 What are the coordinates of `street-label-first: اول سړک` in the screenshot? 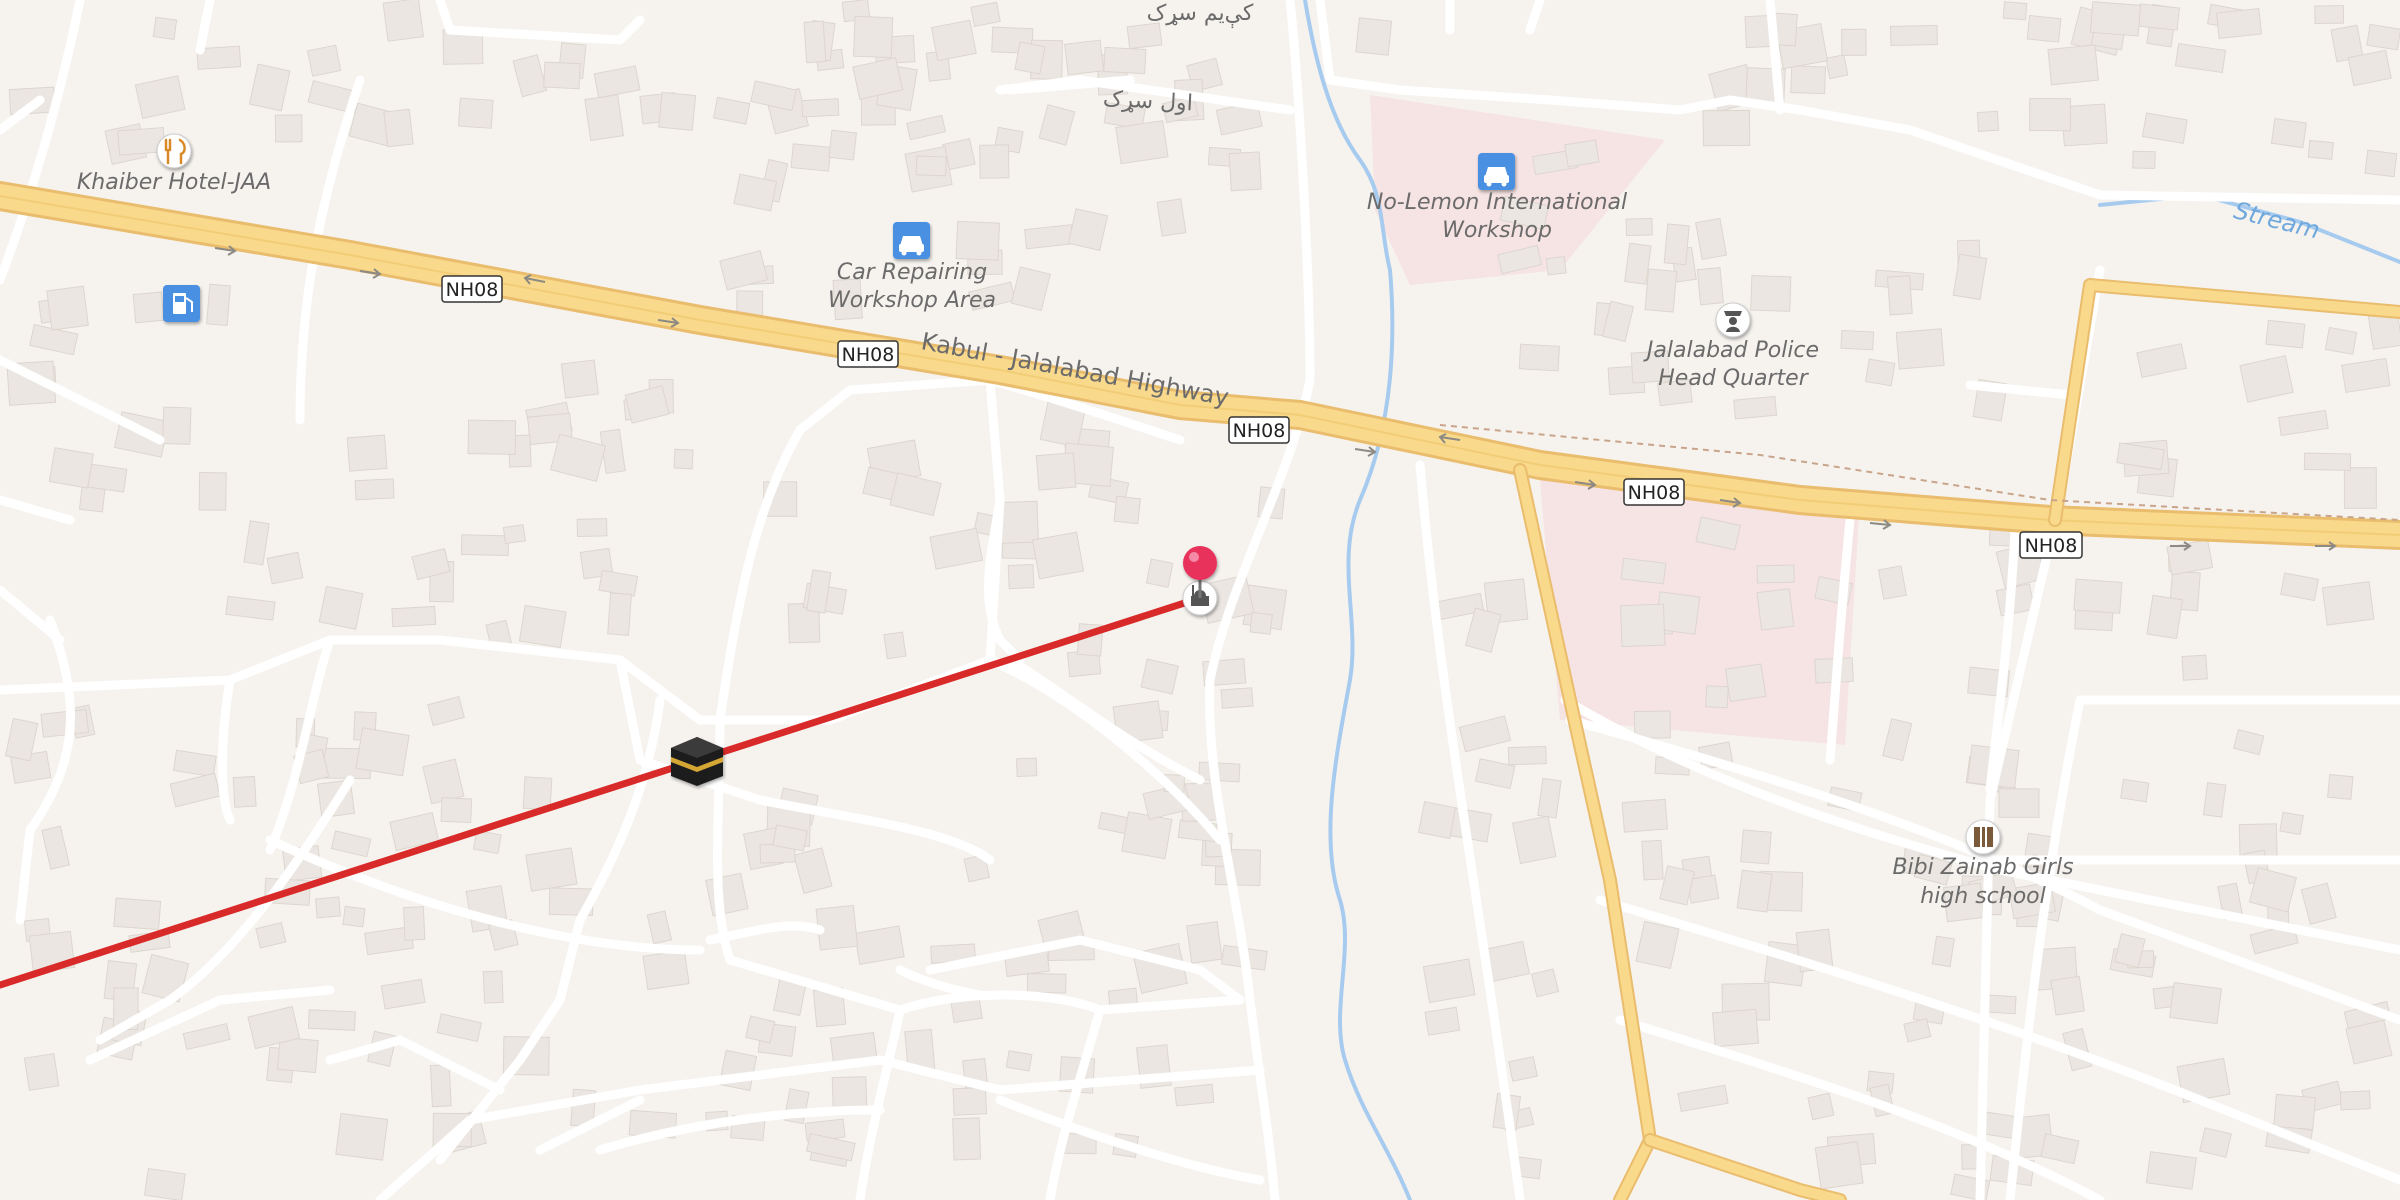 It's located at (1147, 102).